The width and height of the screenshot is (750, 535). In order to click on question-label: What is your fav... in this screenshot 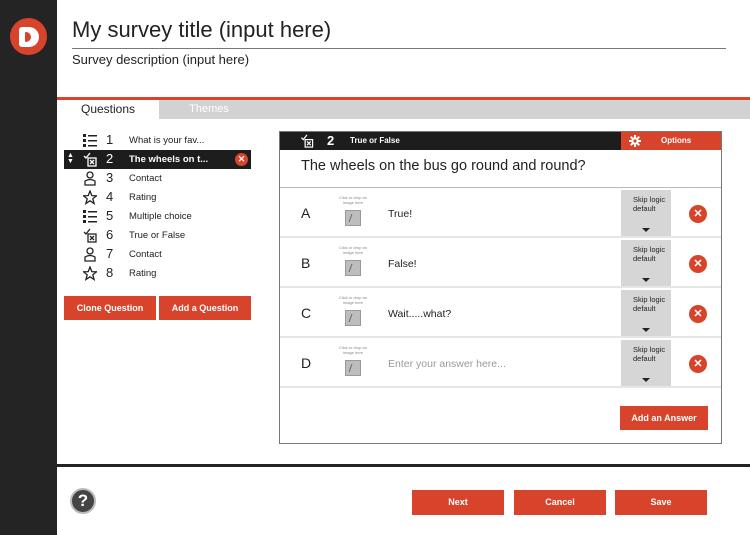, I will do `click(167, 140)`.